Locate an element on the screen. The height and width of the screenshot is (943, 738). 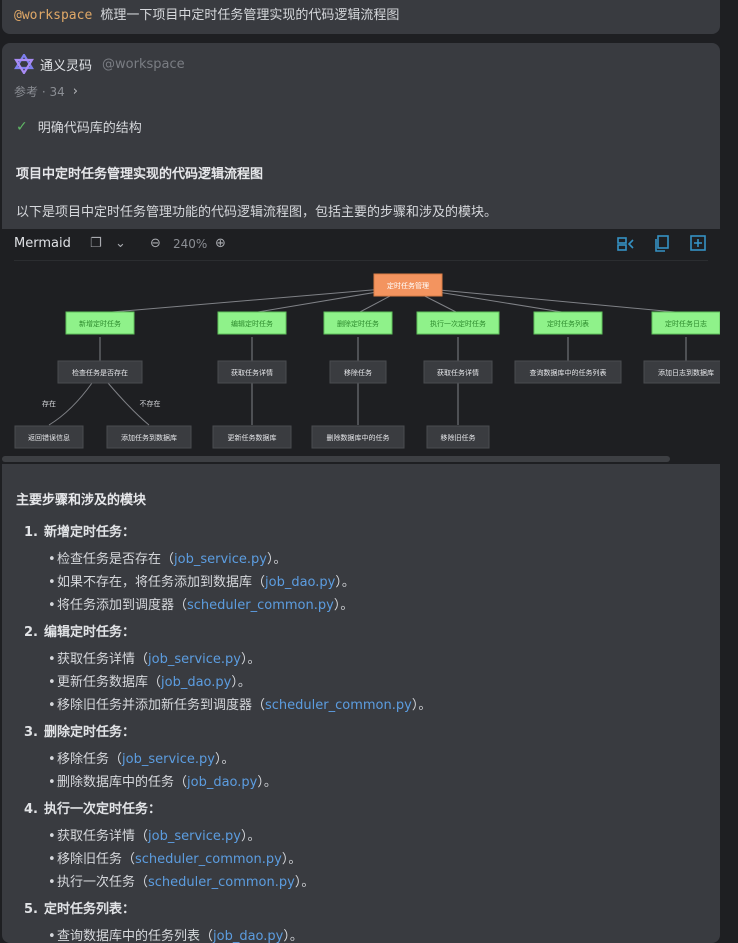
chevron-down-icon: ⌄ is located at coordinates (120, 243).